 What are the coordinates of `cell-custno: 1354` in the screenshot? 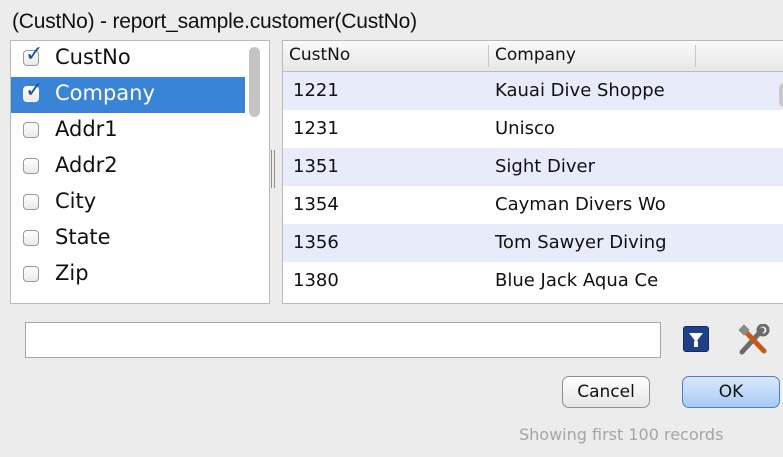 It's located at (316, 204).